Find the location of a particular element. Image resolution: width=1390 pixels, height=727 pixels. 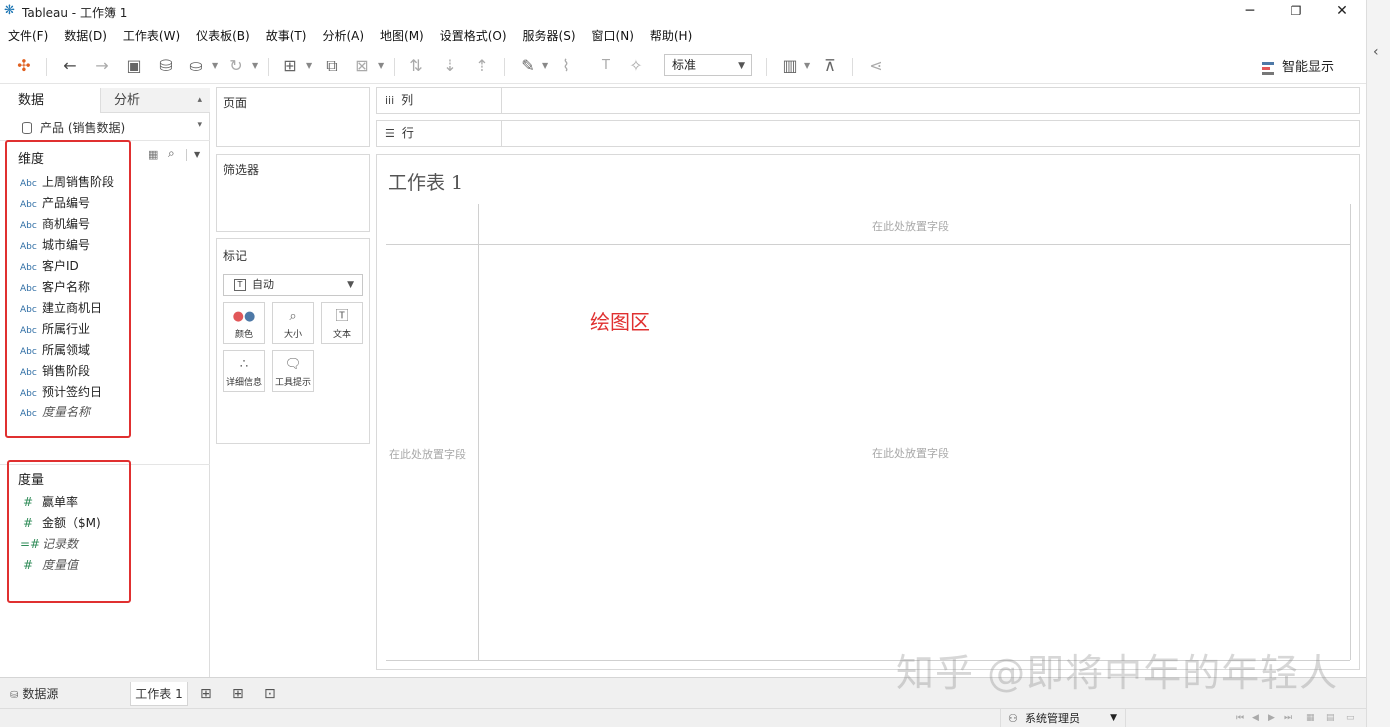

detail-button: ∴ 详细信息 is located at coordinates (244, 371).